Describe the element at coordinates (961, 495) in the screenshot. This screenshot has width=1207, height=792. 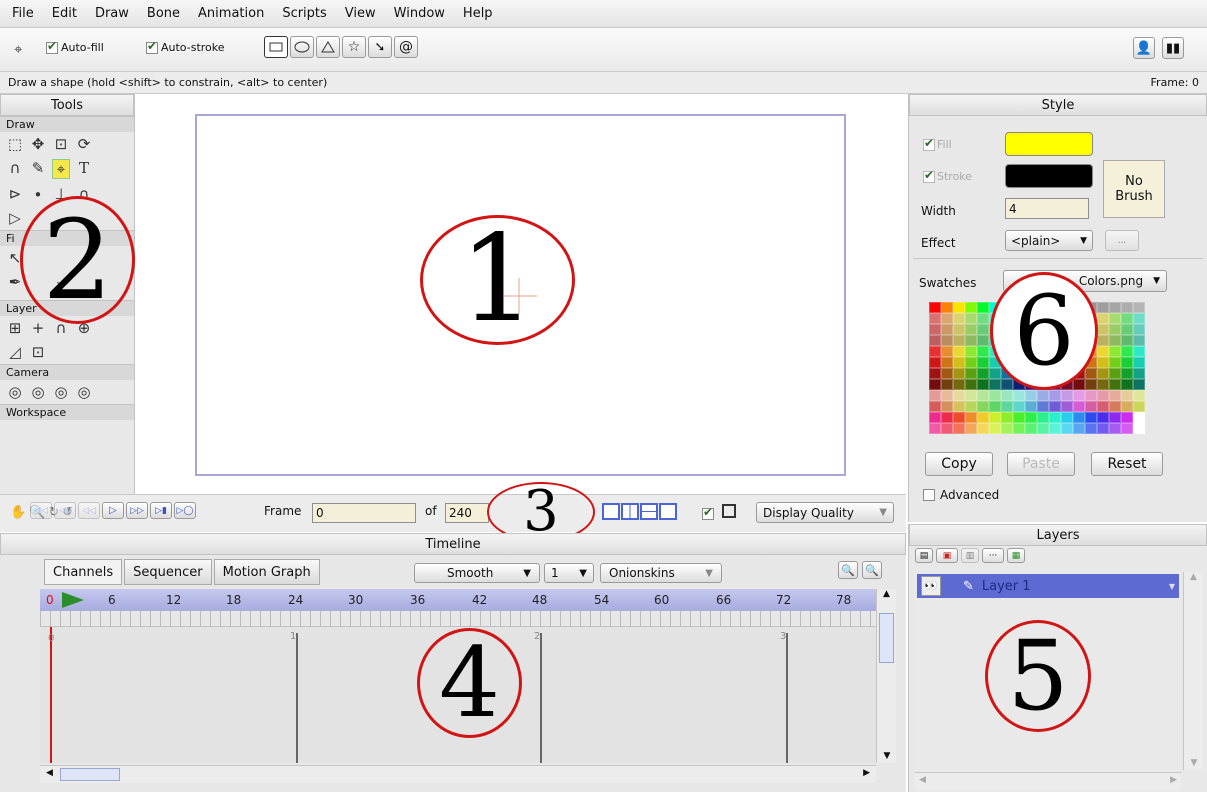
I see `advanced-toggle: Advanced` at that location.